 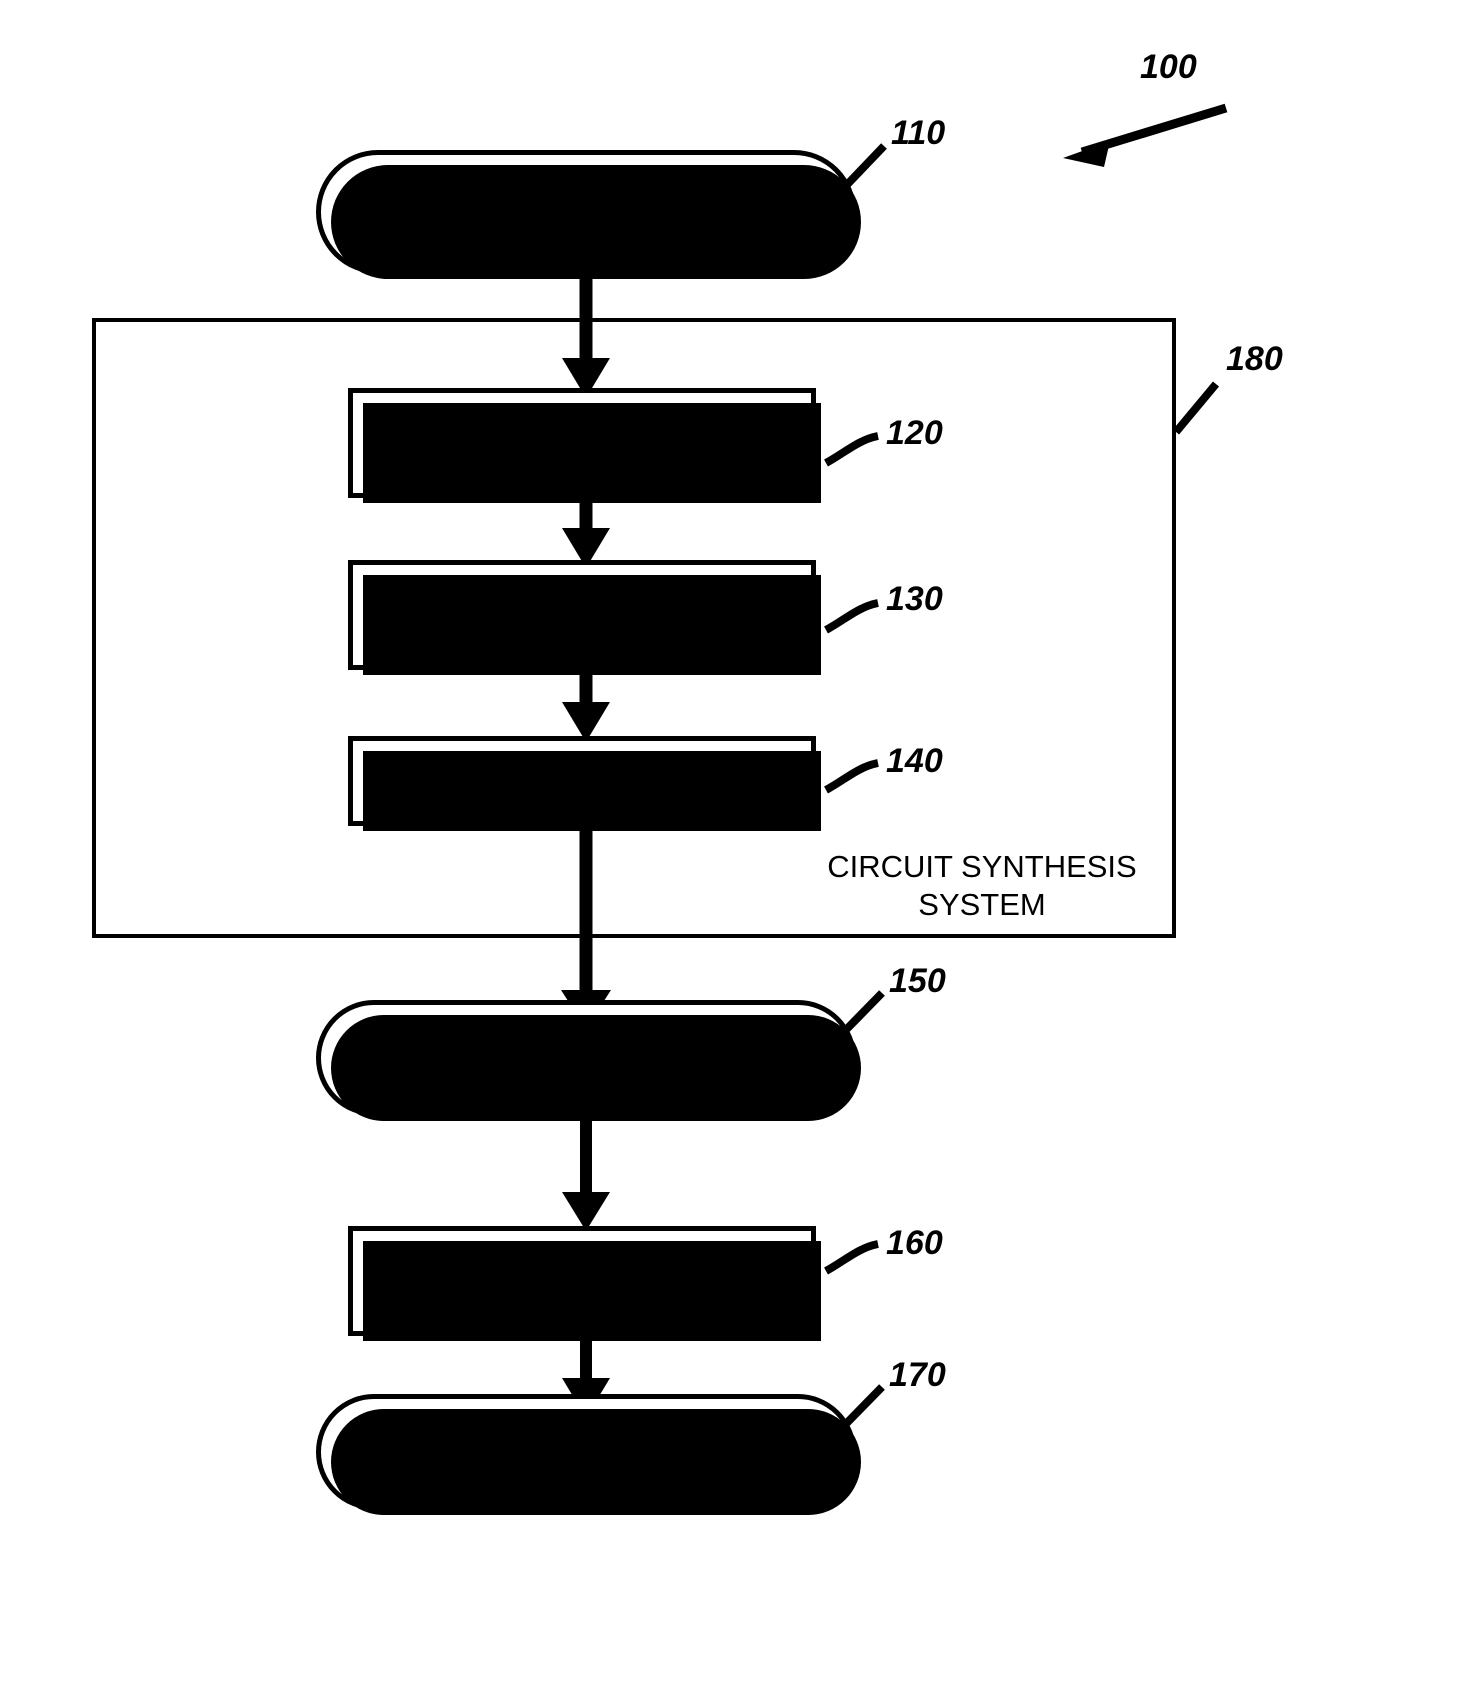 I want to click on ref-numeral-160: 160, so click(x=914, y=1243).